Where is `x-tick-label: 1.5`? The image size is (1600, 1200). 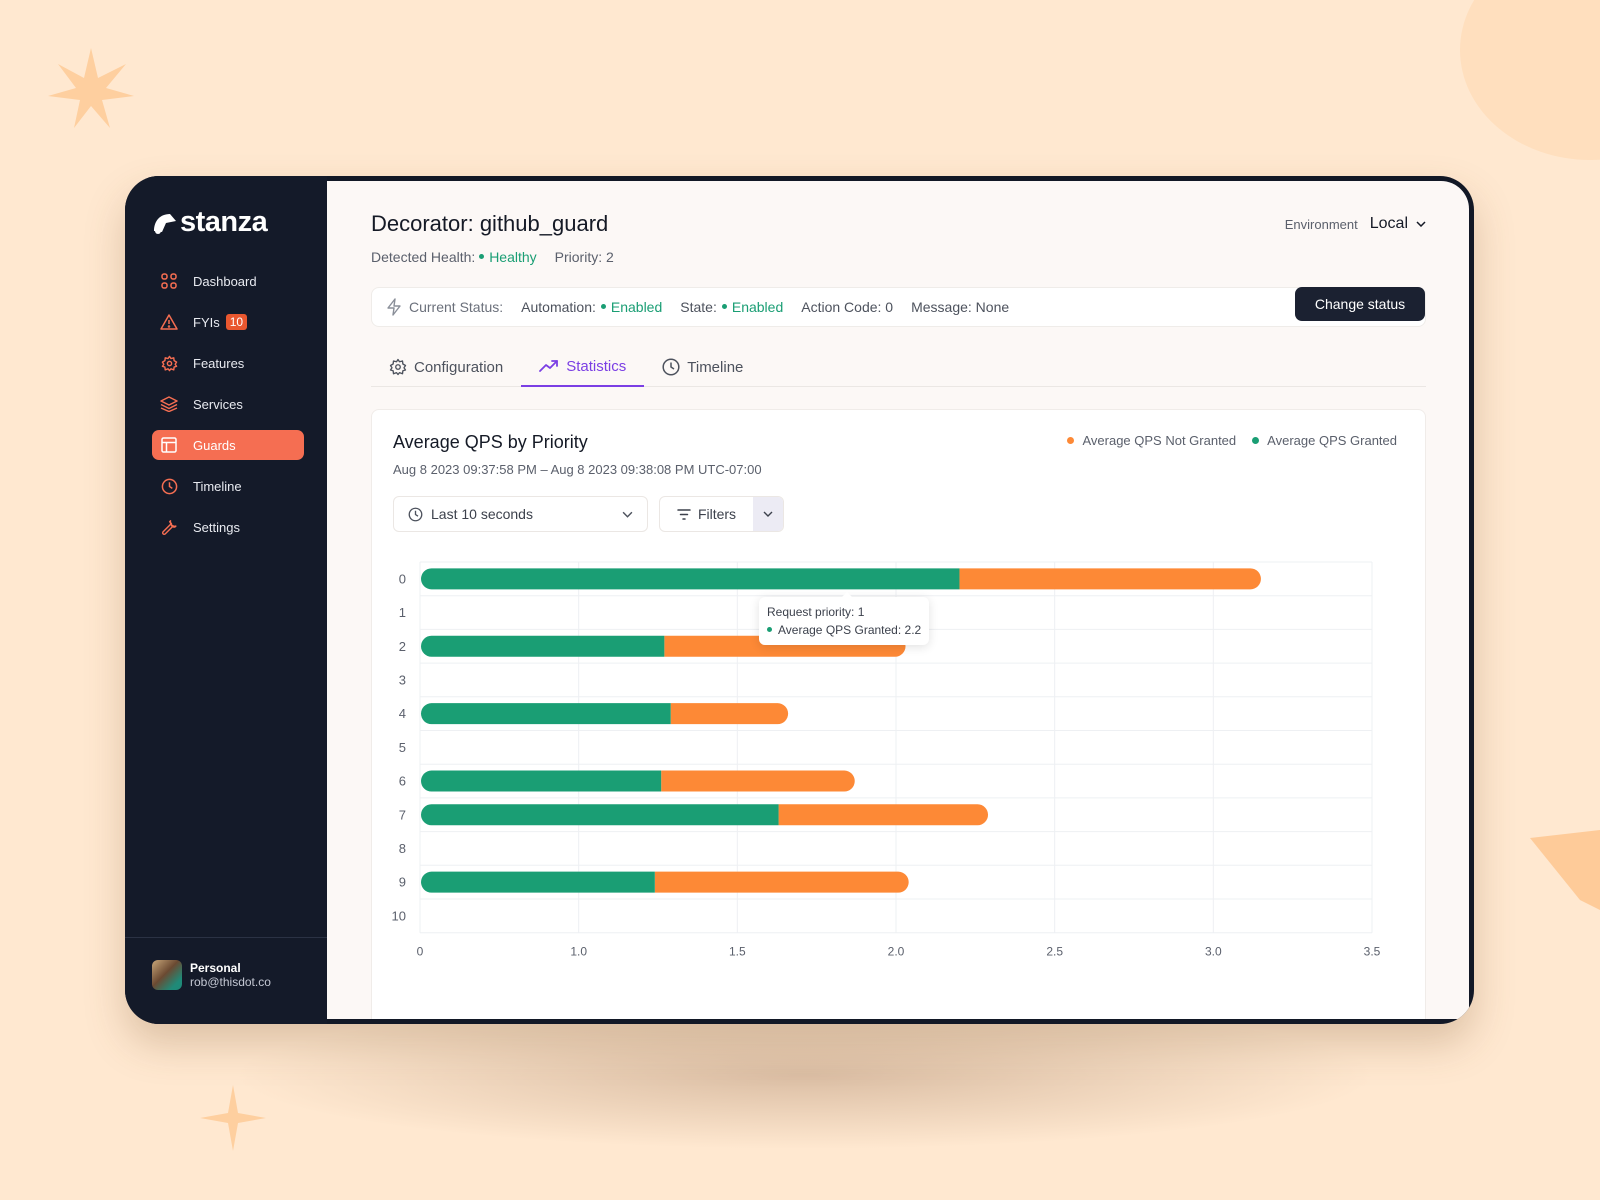 x-tick-label: 1.5 is located at coordinates (737, 952).